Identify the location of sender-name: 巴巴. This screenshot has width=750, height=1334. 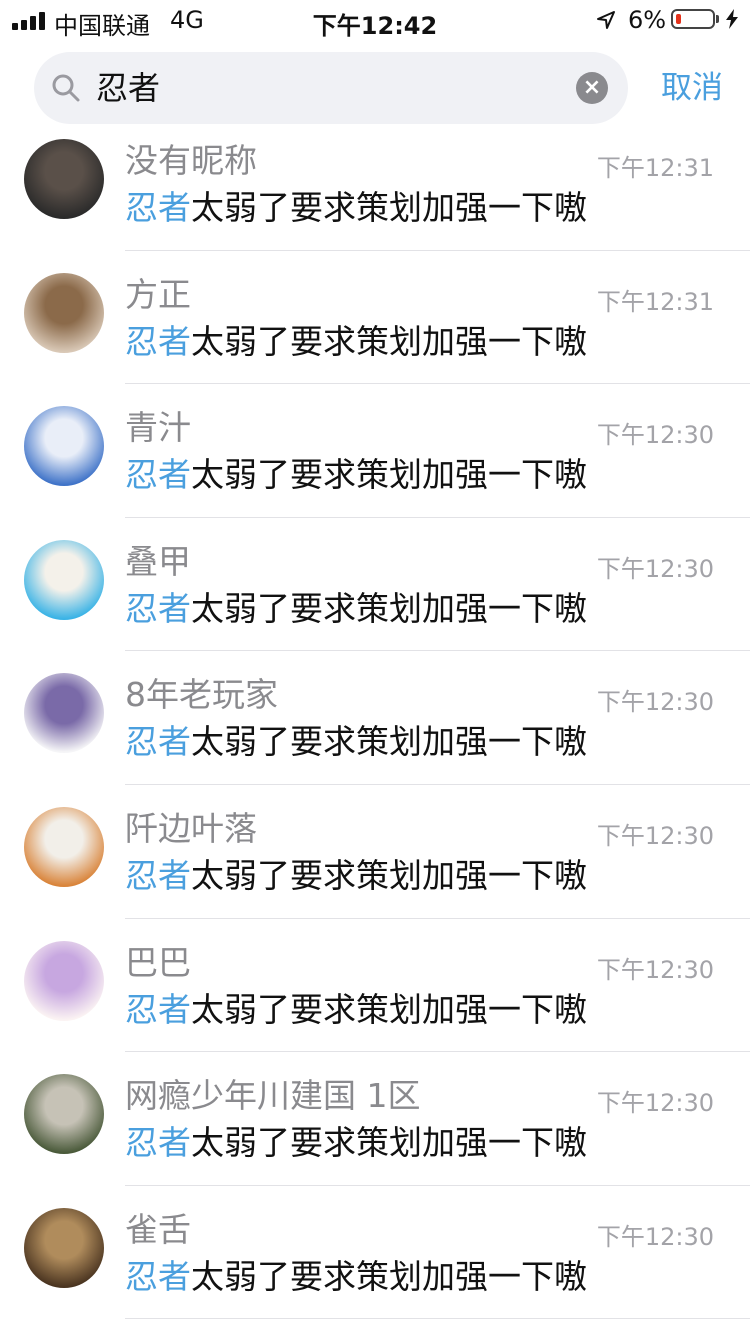
(158, 962).